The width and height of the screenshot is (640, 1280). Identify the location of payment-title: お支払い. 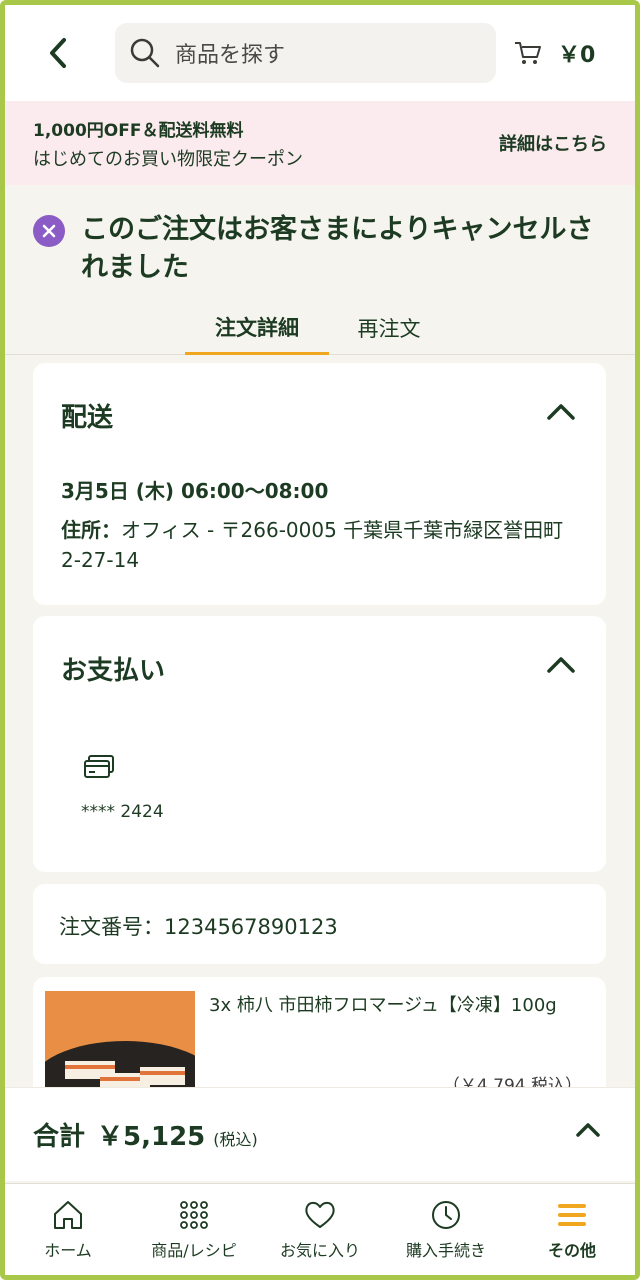
(113, 671).